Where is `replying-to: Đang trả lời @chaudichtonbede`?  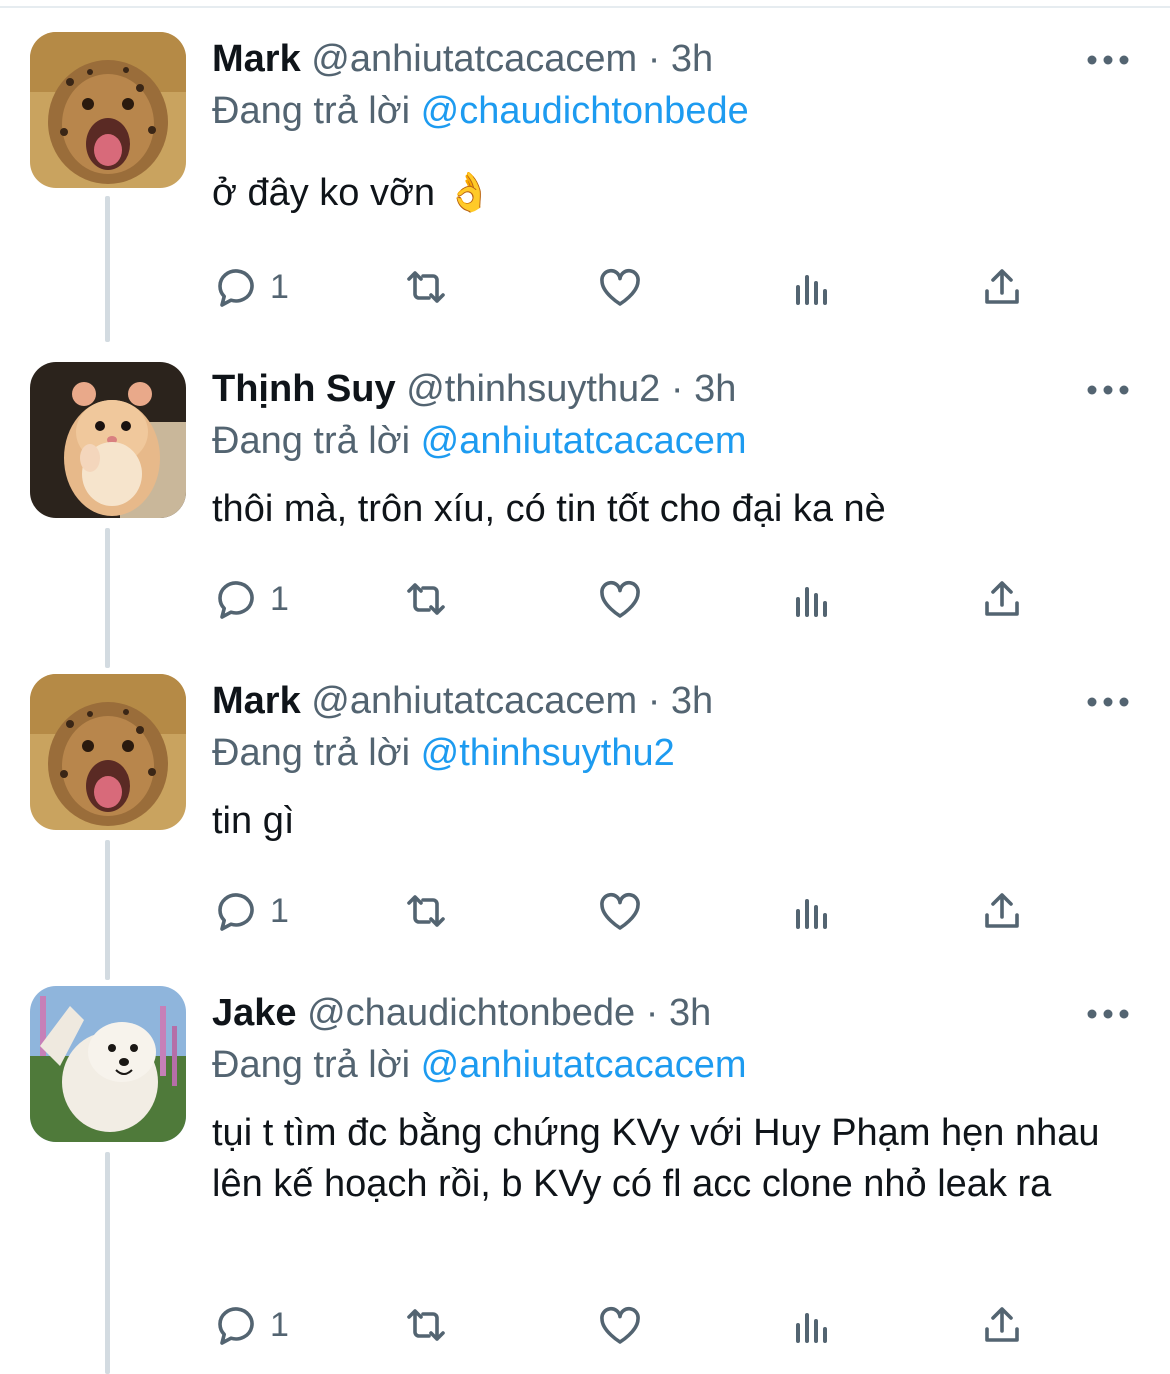 replying-to: Đang trả lời @chaudichtonbede is located at coordinates (480, 111).